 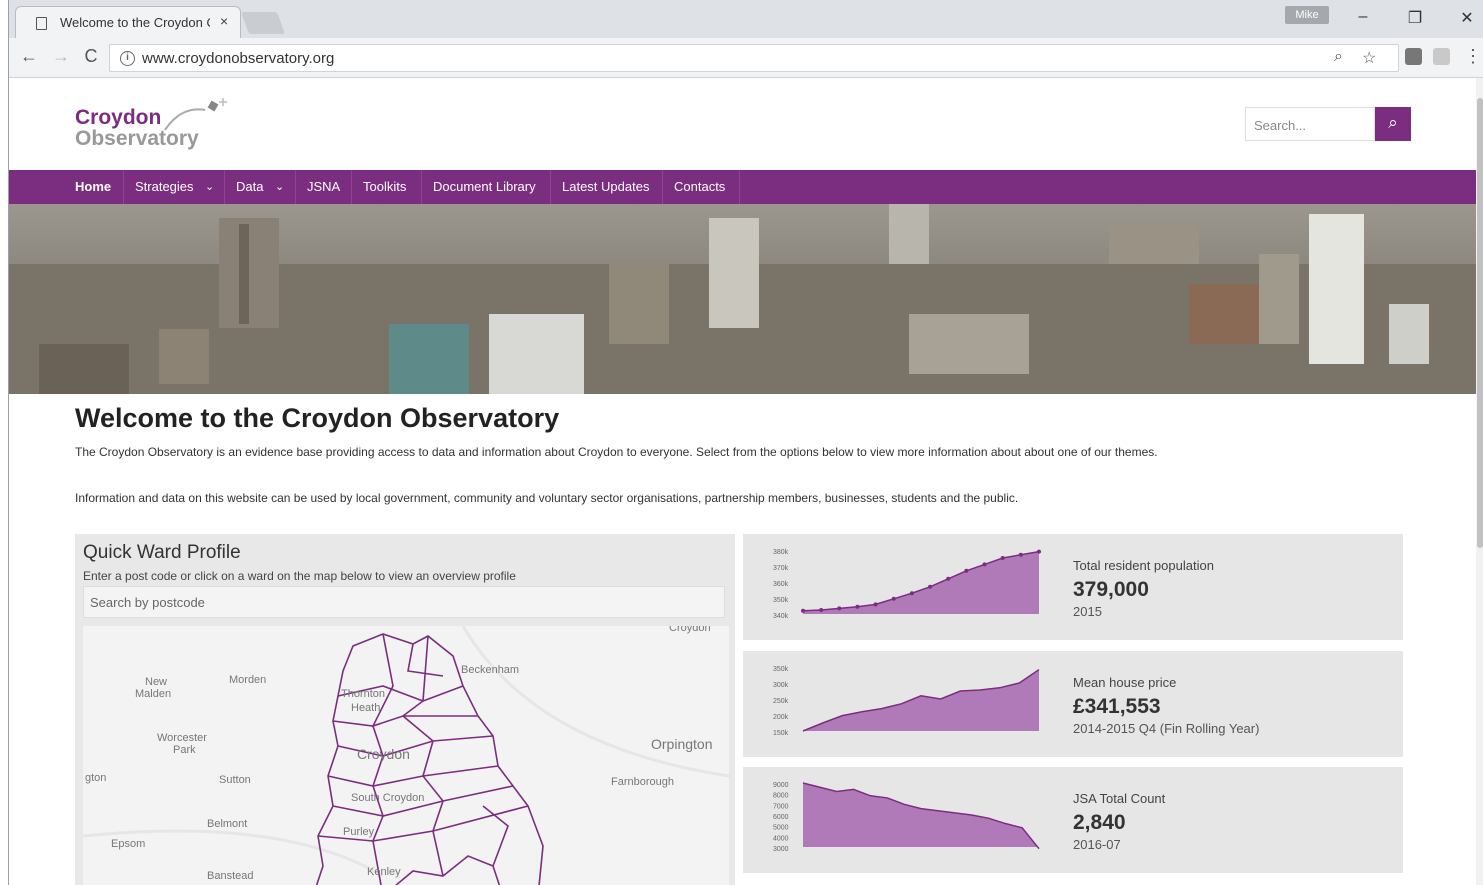 What do you see at coordinates (642, 782) in the screenshot?
I see `map-label: Farnborough` at bounding box center [642, 782].